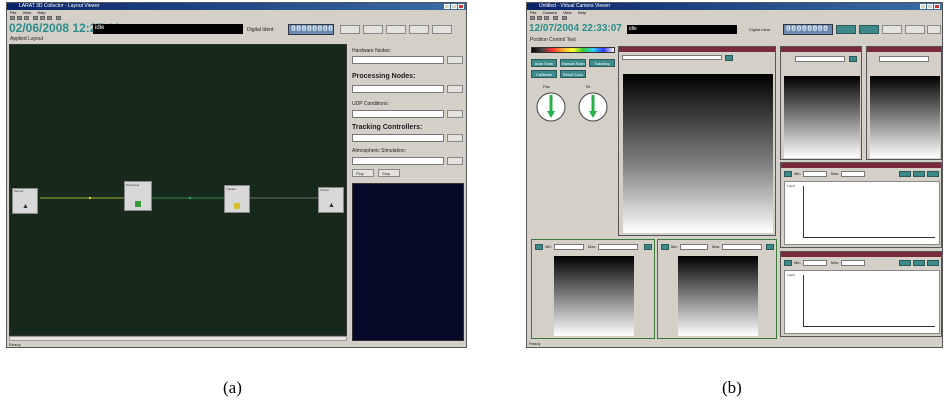  I want to click on udp-conditions-select, so click(398, 114).